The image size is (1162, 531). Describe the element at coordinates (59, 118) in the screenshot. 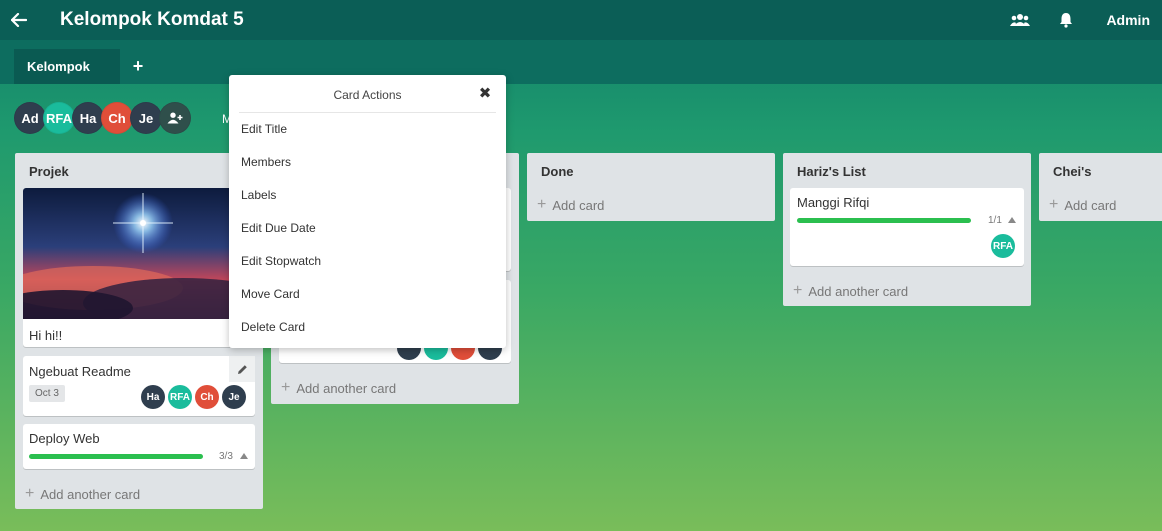

I see `member-avatar: RFA` at that location.